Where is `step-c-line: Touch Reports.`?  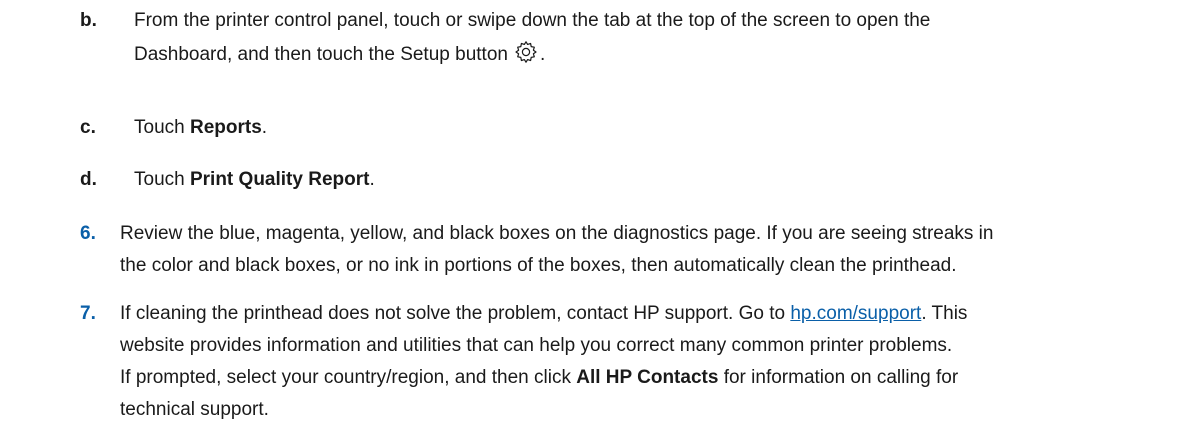 step-c-line: Touch Reports. is located at coordinates (200, 128).